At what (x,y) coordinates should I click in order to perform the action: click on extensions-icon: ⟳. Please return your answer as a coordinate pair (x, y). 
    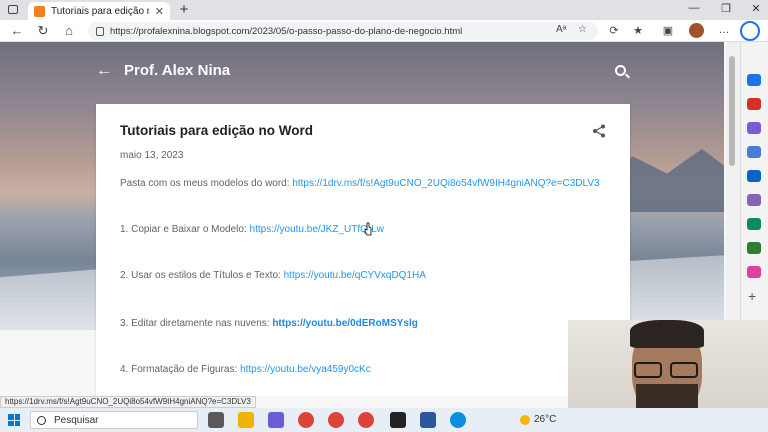
    Looking at the image, I should click on (614, 30).